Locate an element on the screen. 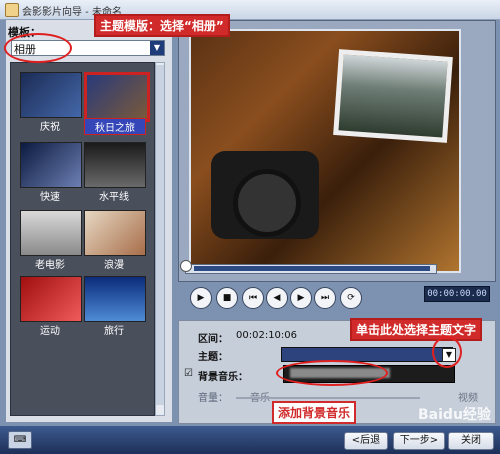  chevron-down-icon: ▼ is located at coordinates (157, 48).